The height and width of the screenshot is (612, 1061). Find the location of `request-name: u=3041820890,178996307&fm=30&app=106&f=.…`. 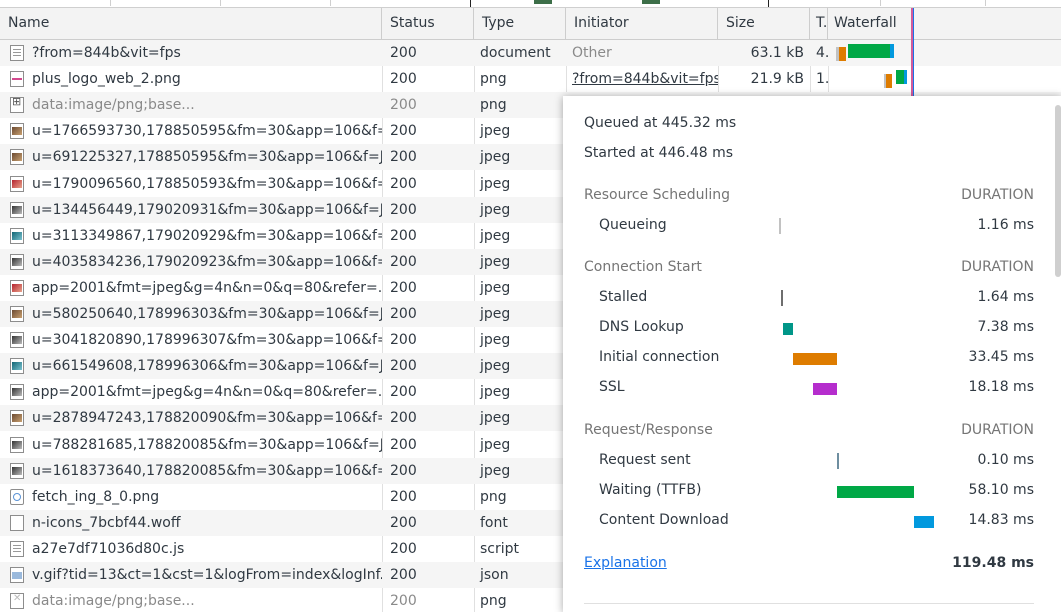

request-name: u=3041820890,178996307&fm=30&app=106&f=.… is located at coordinates (207, 340).